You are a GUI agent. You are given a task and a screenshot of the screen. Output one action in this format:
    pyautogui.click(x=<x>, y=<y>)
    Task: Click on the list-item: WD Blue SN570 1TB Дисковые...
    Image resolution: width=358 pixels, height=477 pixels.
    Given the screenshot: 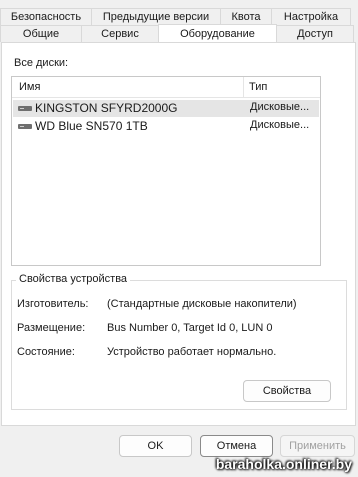 What is the action you would take?
    pyautogui.click(x=166, y=126)
    